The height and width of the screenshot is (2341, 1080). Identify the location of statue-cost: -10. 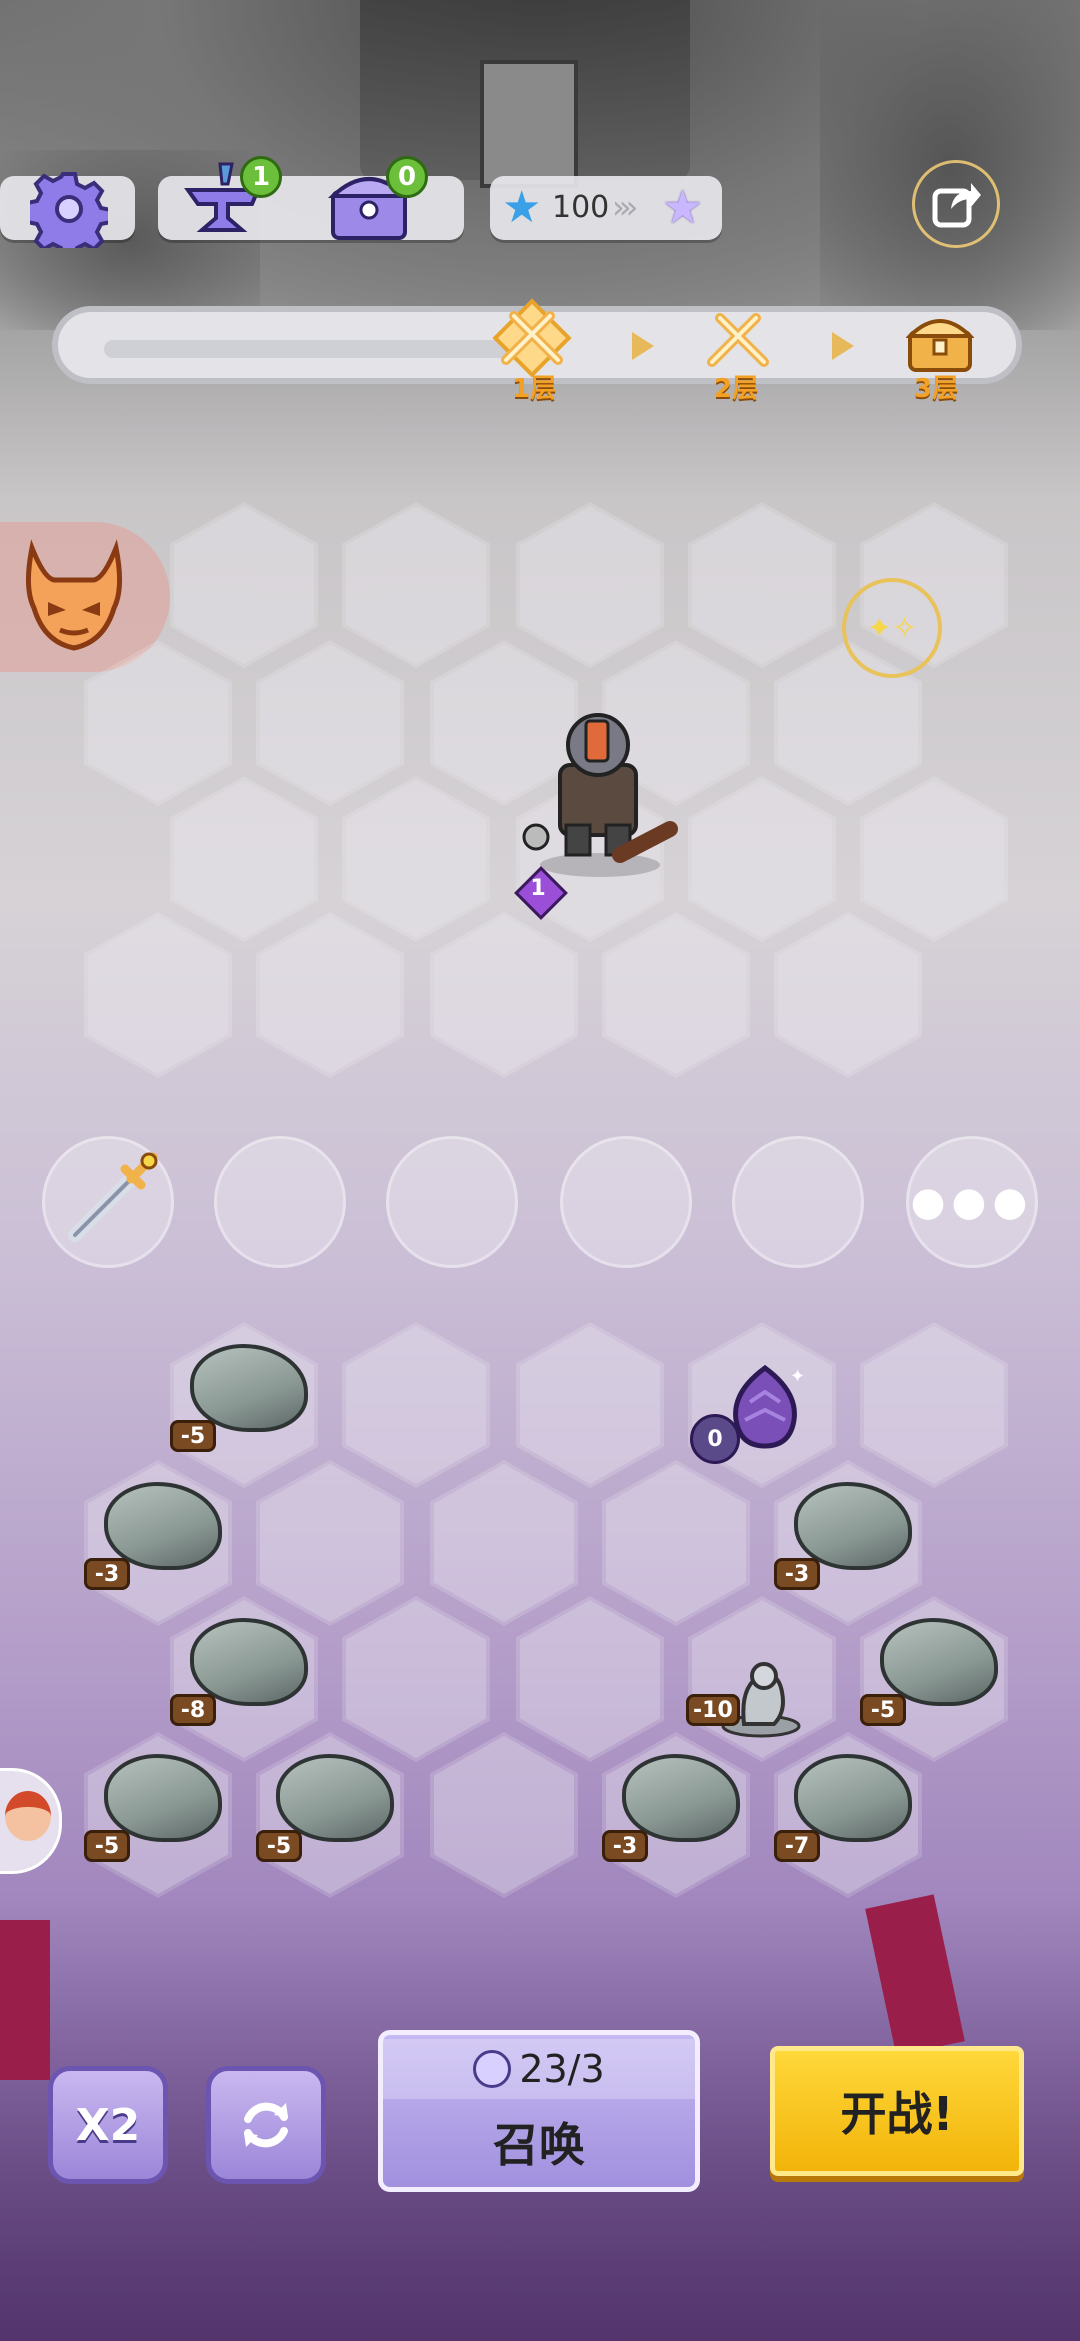
(713, 1710).